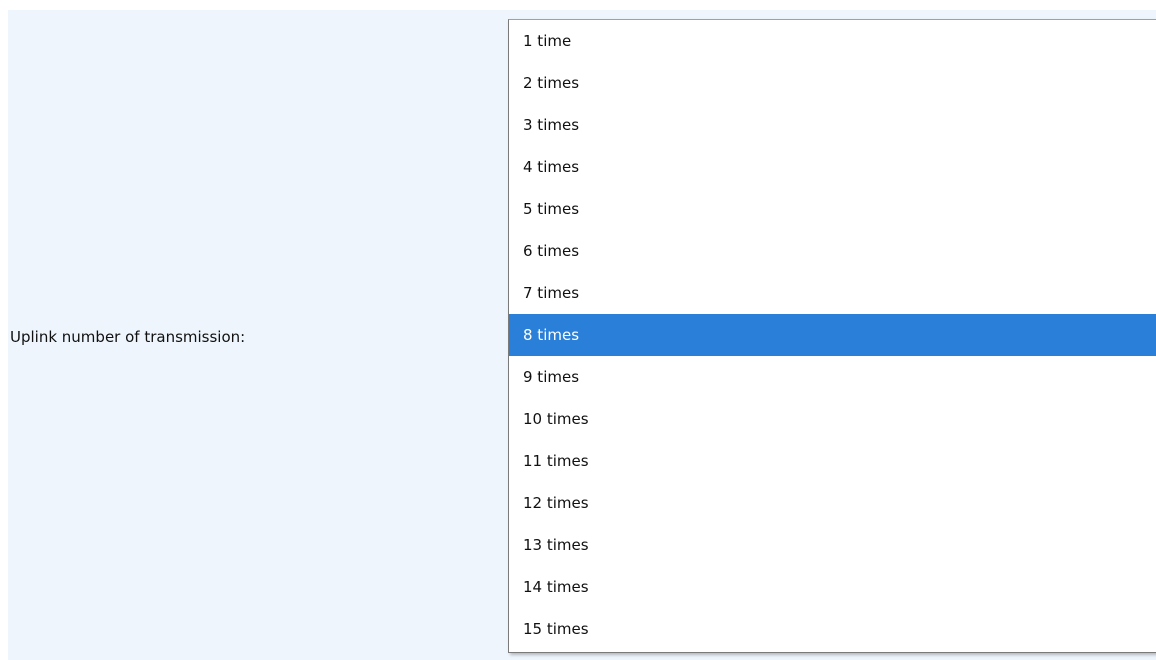 This screenshot has height=660, width=1156. Describe the element at coordinates (128, 337) in the screenshot. I see `uplink-transmission-label: Uplink number of transmission:` at that location.